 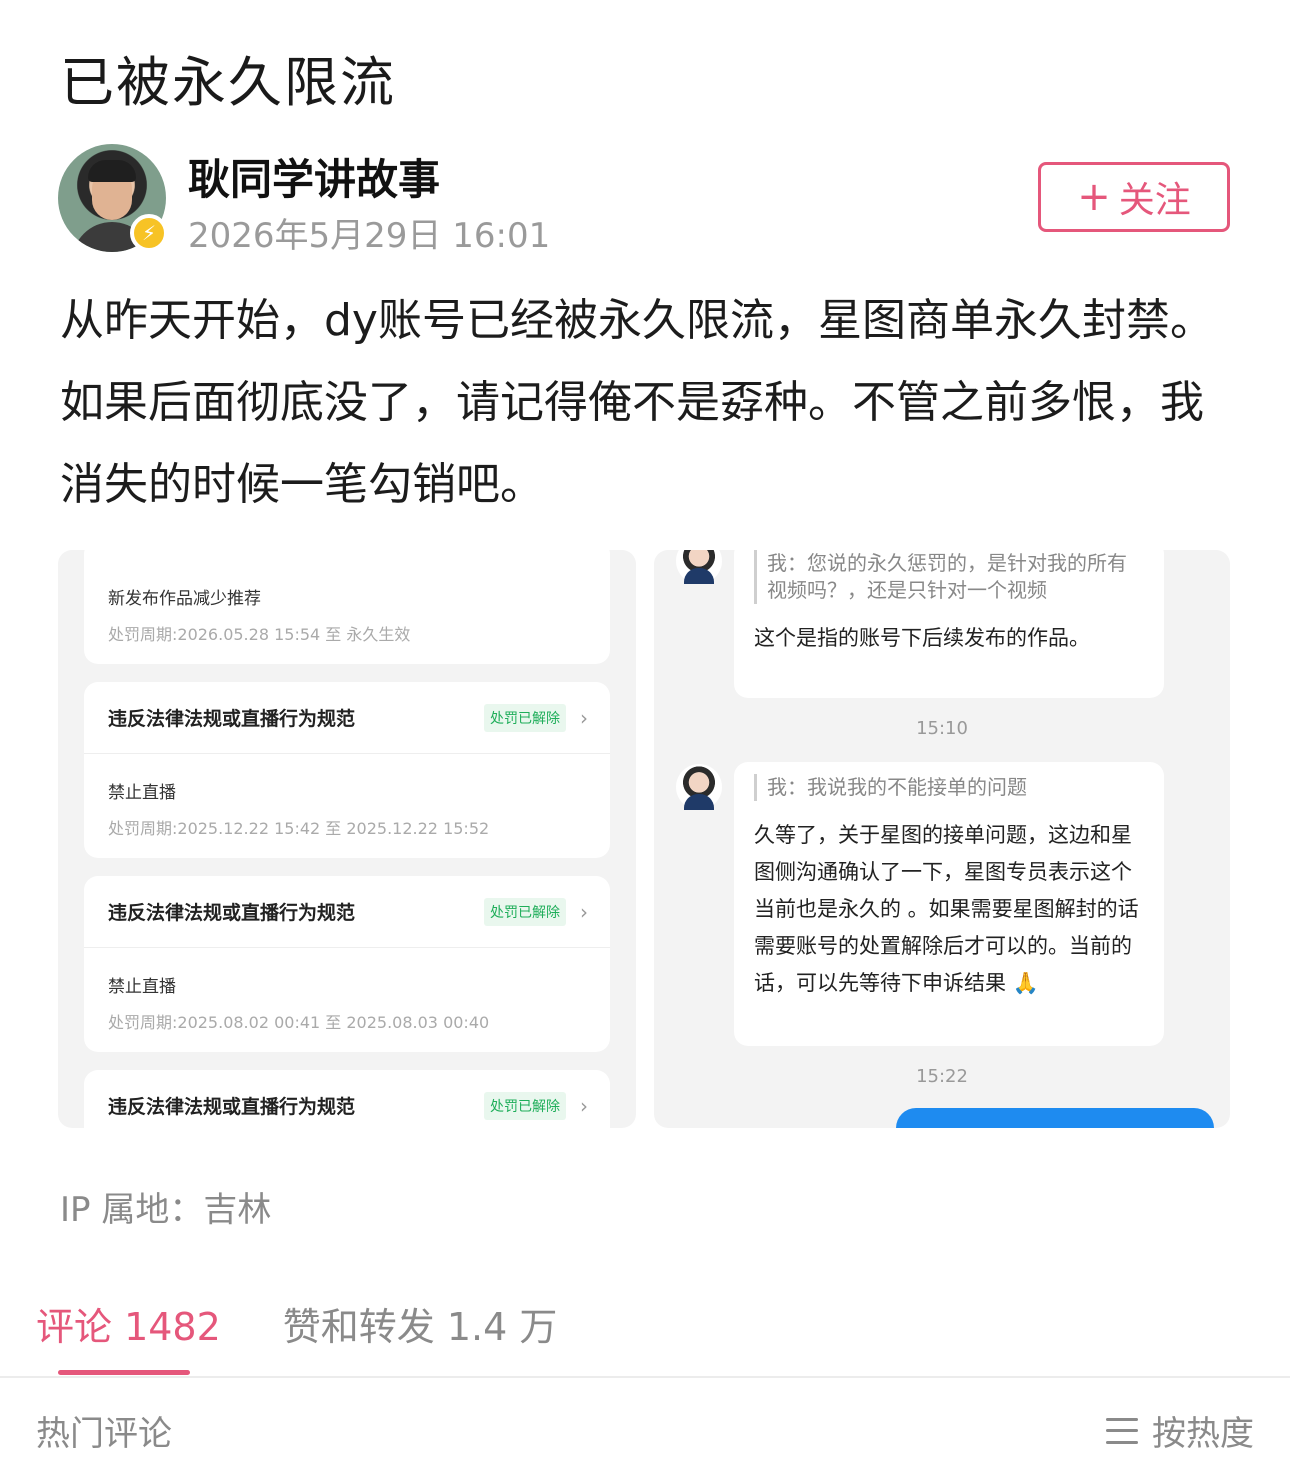 I want to click on penalty-period: 处罚周期:2025.08.02 00:41 至 2025.08.03 00:40, so click(x=299, y=1022).